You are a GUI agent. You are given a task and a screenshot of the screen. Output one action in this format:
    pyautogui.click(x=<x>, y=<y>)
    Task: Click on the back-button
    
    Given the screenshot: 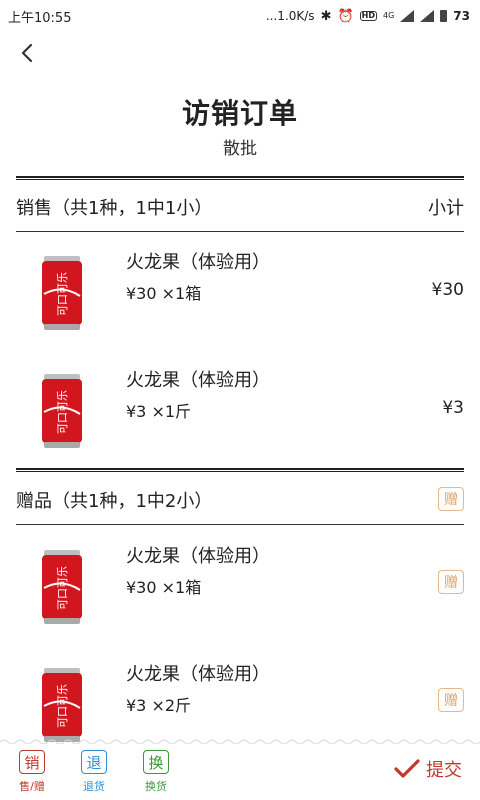 What is the action you would take?
    pyautogui.click(x=27, y=53)
    